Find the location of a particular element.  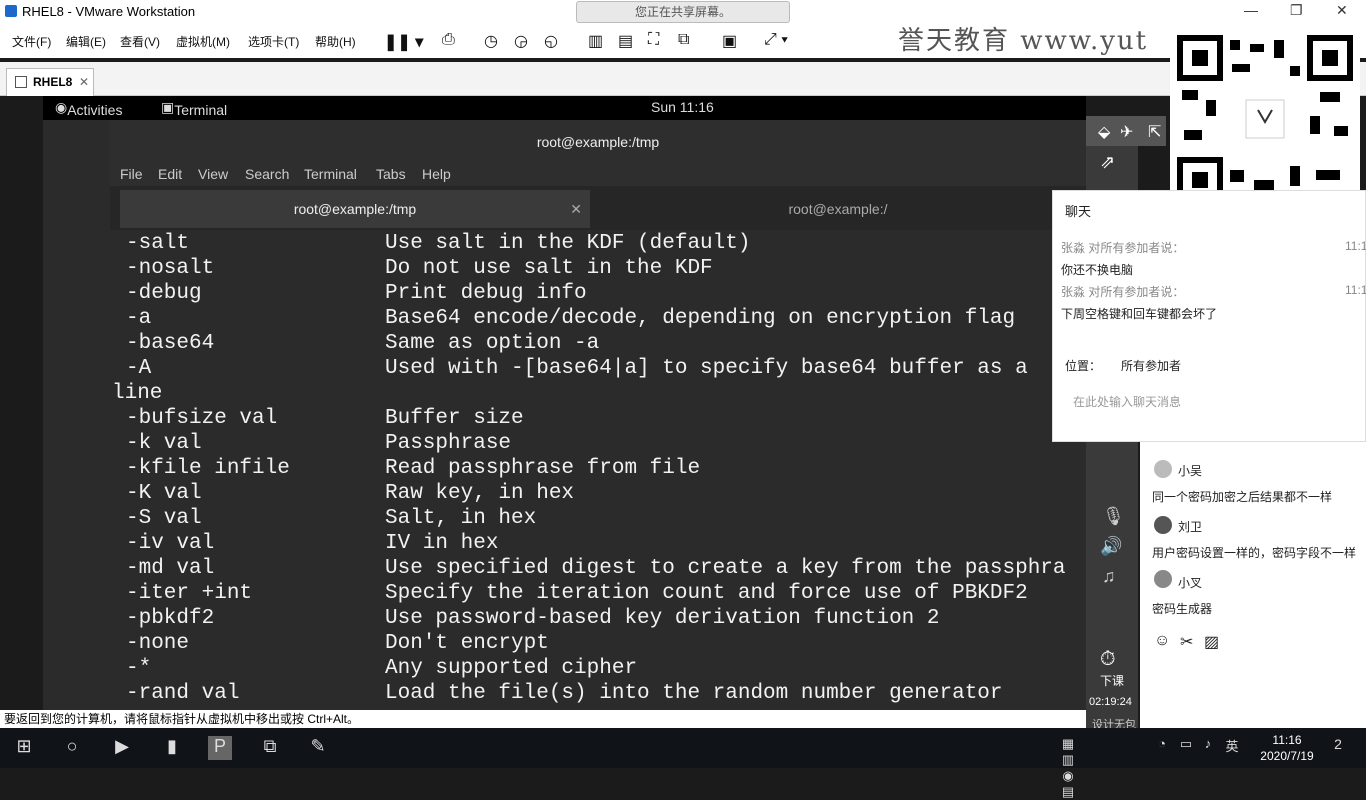

taskbar-date: 2020/7/19 is located at coordinates (1287, 756).